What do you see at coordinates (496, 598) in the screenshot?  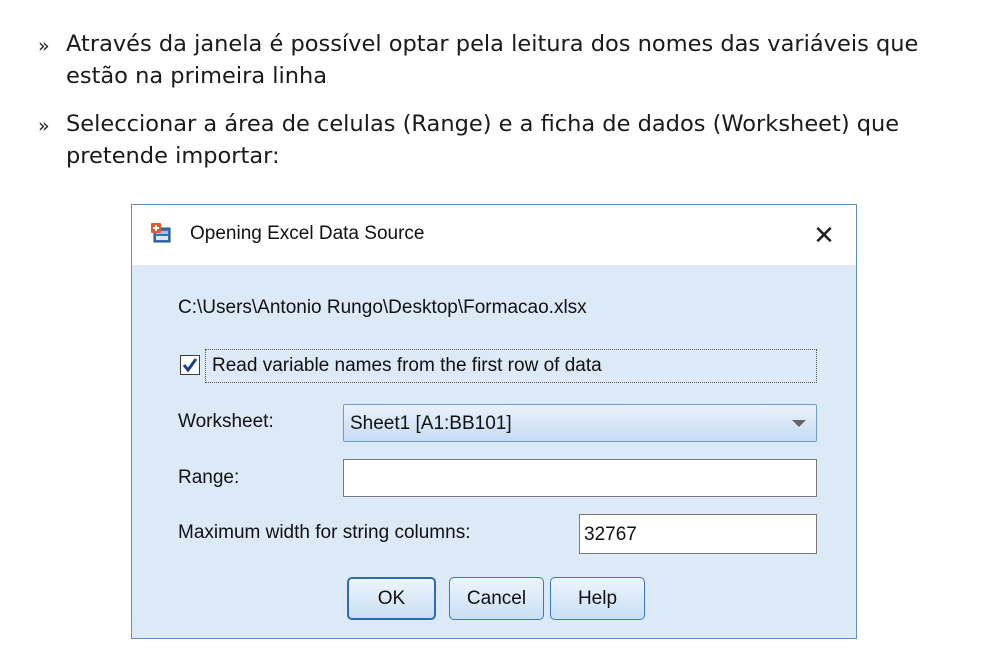 I see `cancel-button: Cancel` at bounding box center [496, 598].